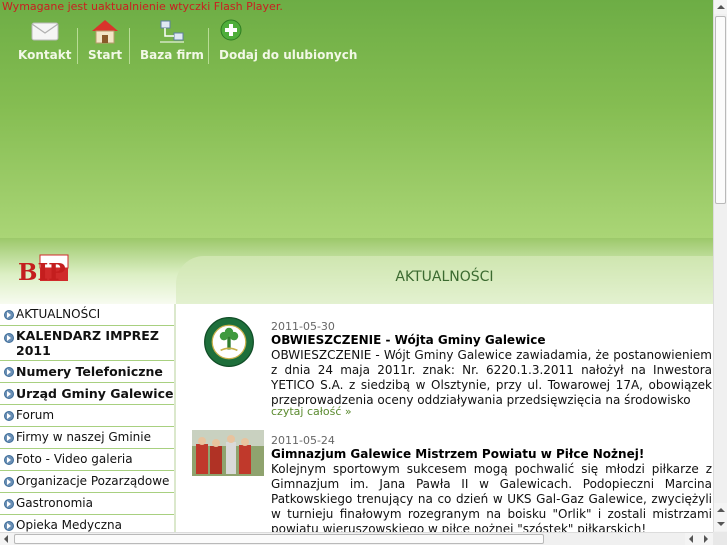 The width and height of the screenshot is (727, 545). I want to click on news-title: OBWIESZCZENIE - Wójta Gminy Galewice, so click(408, 340).